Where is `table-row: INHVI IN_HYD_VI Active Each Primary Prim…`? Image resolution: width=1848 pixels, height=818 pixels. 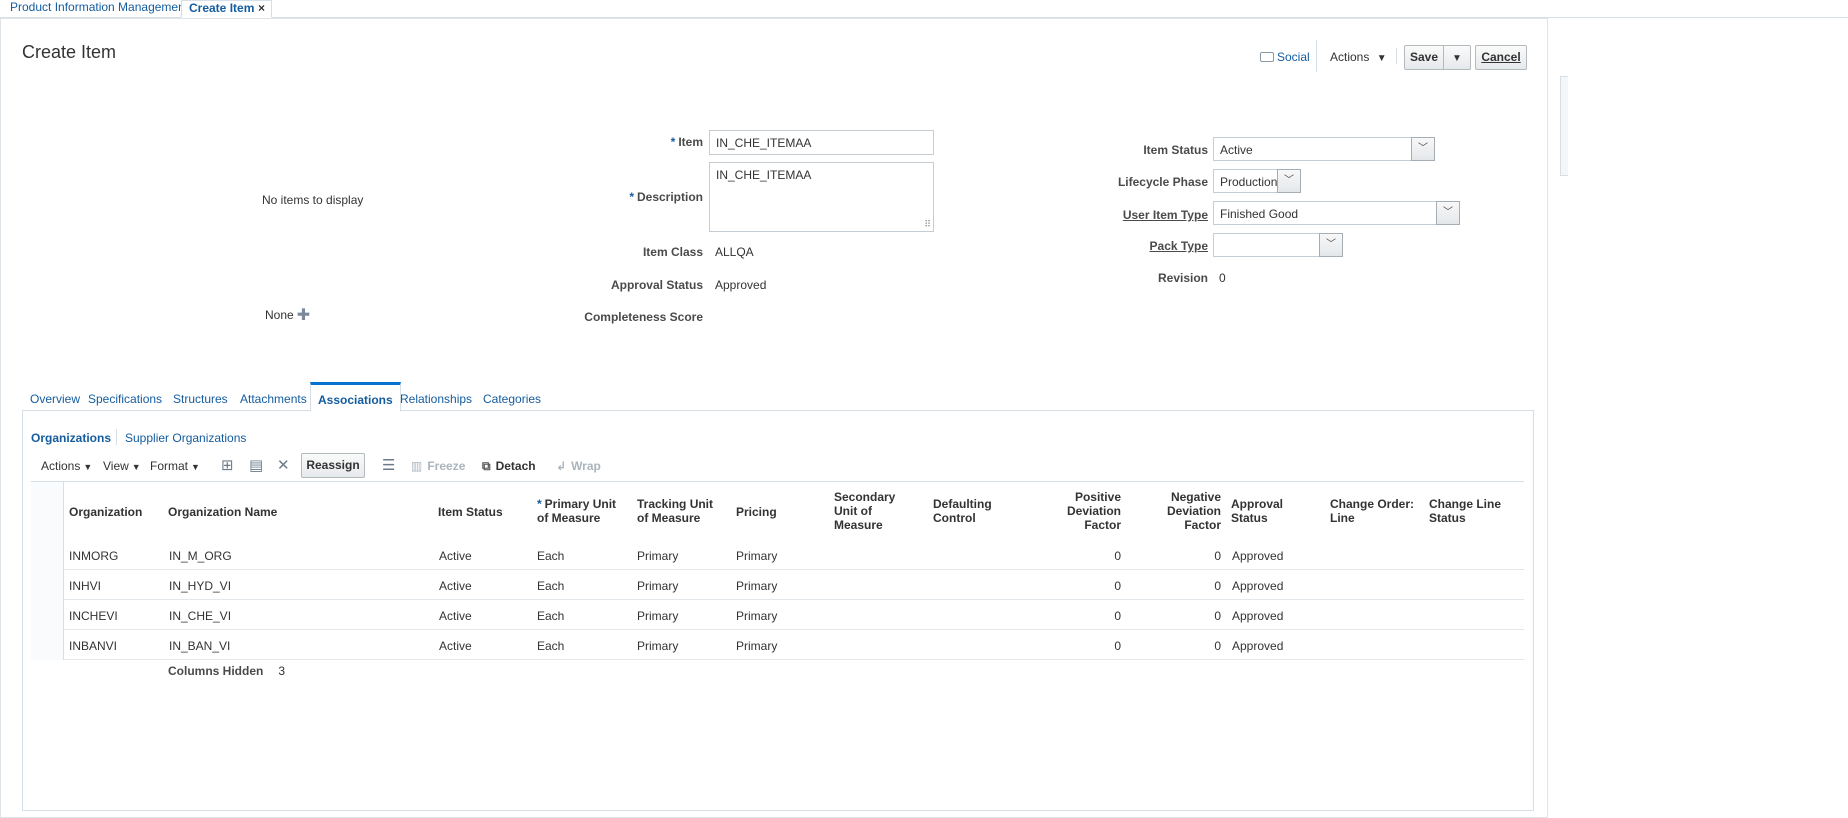 table-row: INHVI IN_HYD_VI Active Each Primary Prim… is located at coordinates (777, 585).